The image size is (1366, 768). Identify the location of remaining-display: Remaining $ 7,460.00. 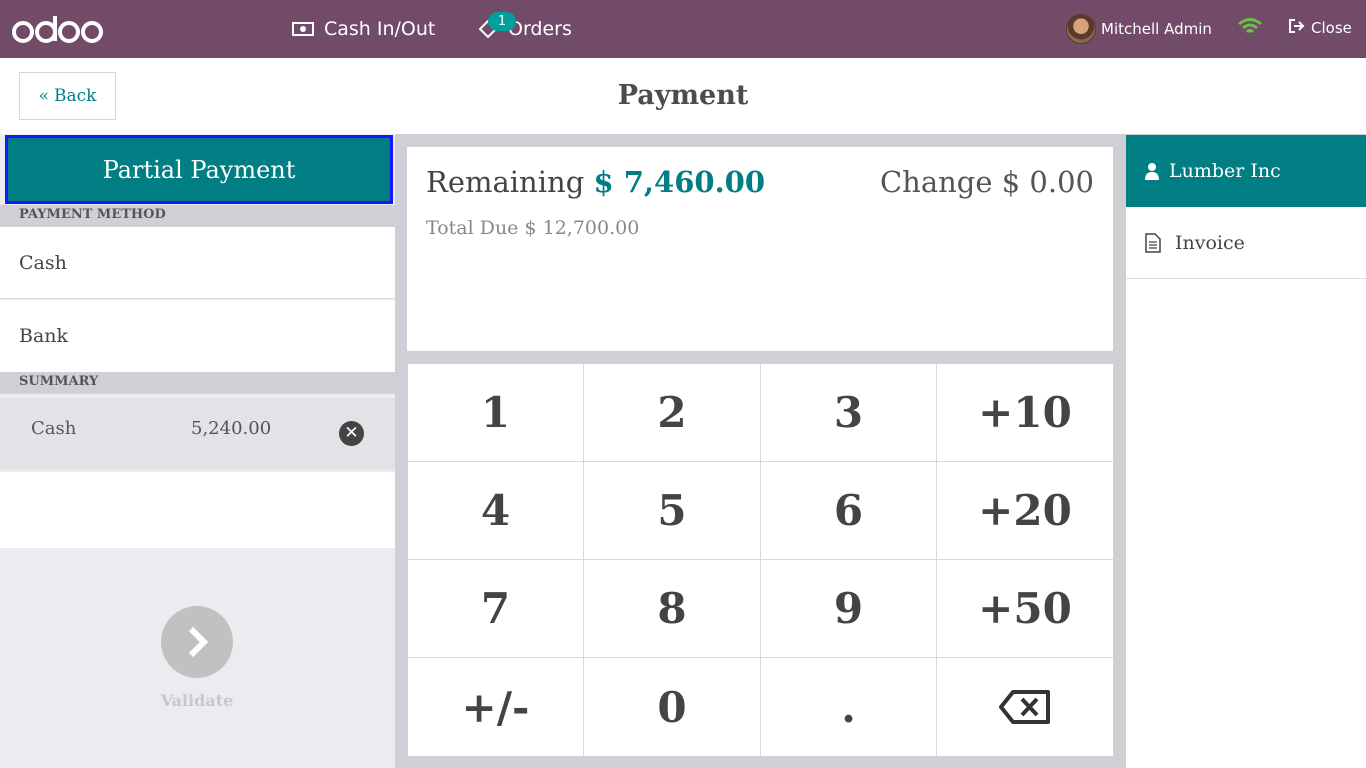
(595, 182).